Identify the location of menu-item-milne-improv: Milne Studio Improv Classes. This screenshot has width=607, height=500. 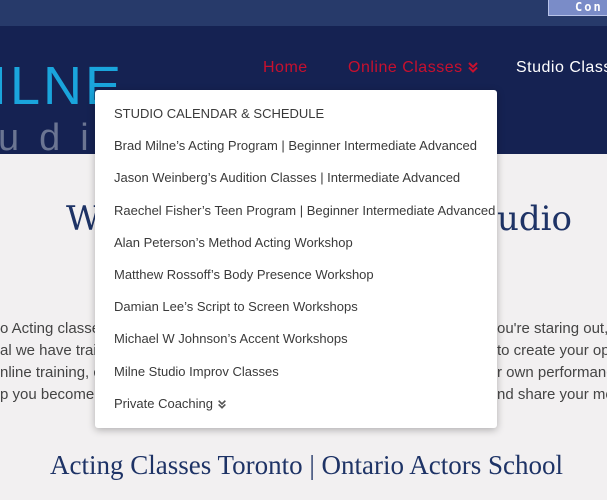
(296, 372).